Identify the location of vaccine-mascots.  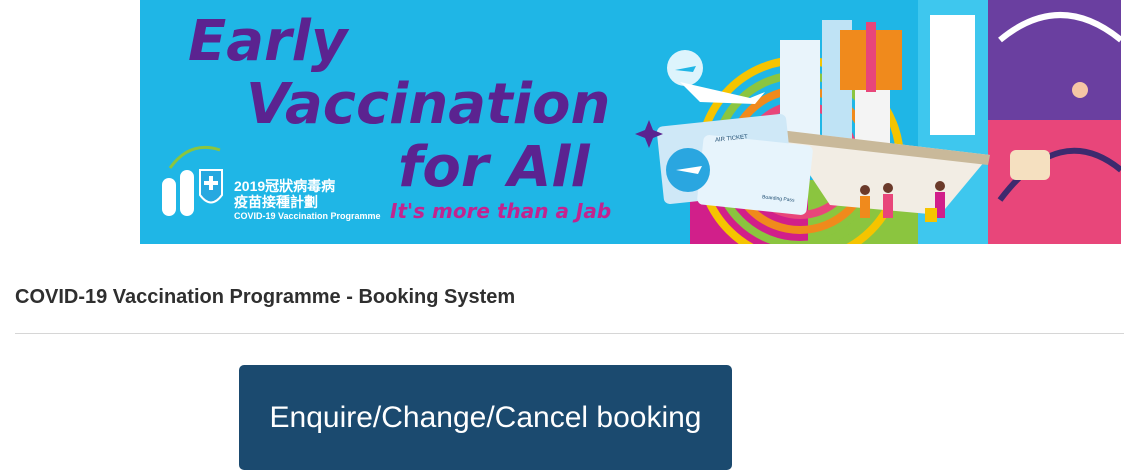
(192, 180).